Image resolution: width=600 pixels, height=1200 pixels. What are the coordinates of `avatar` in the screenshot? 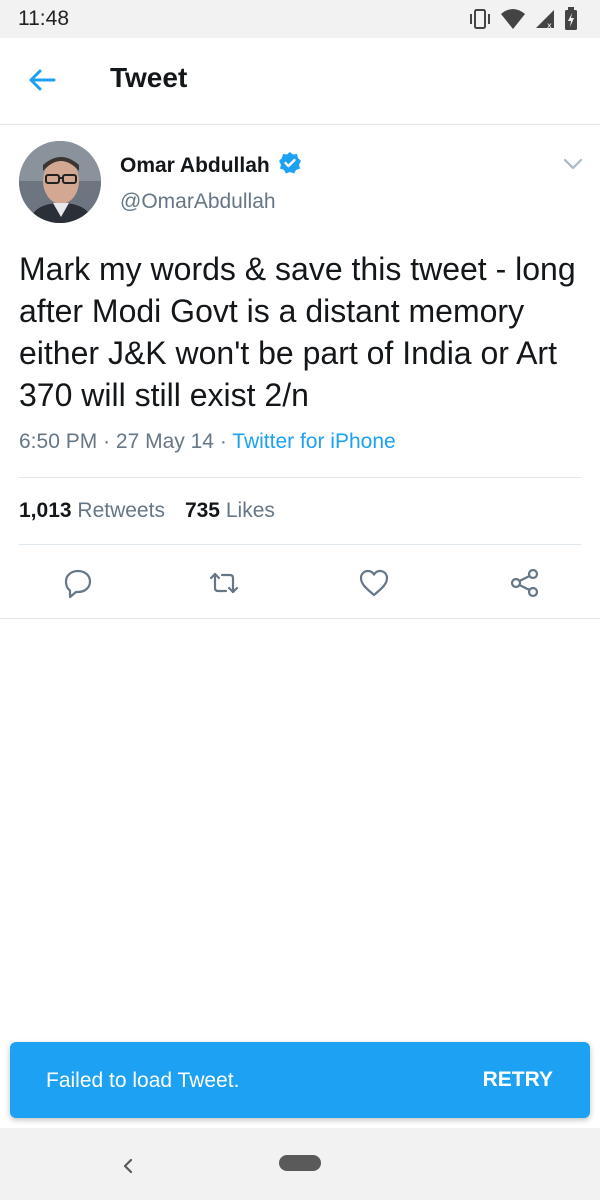 It's located at (60, 182).